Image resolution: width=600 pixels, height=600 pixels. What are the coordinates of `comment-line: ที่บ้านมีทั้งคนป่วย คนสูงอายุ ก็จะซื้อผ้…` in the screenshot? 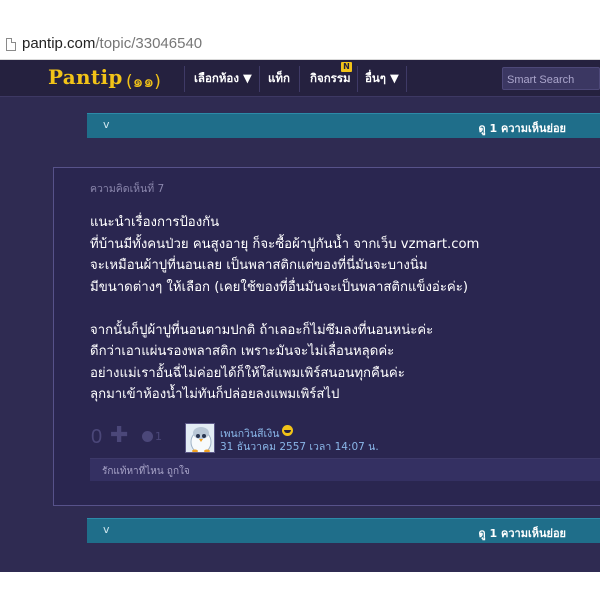 It's located at (285, 244).